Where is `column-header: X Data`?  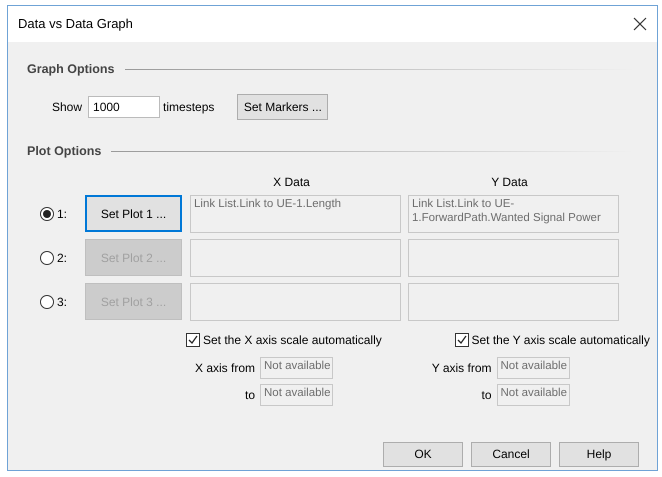
column-header: X Data is located at coordinates (291, 182).